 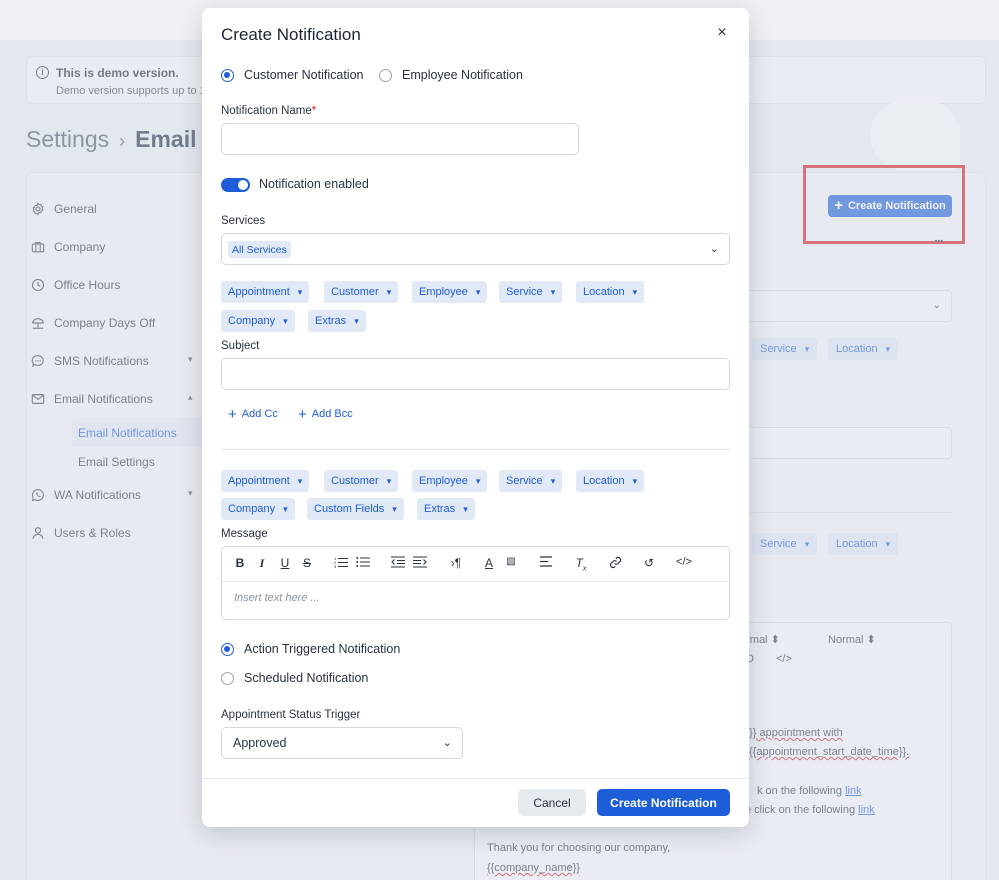 I want to click on modal-title: Create Notification, so click(x=291, y=34).